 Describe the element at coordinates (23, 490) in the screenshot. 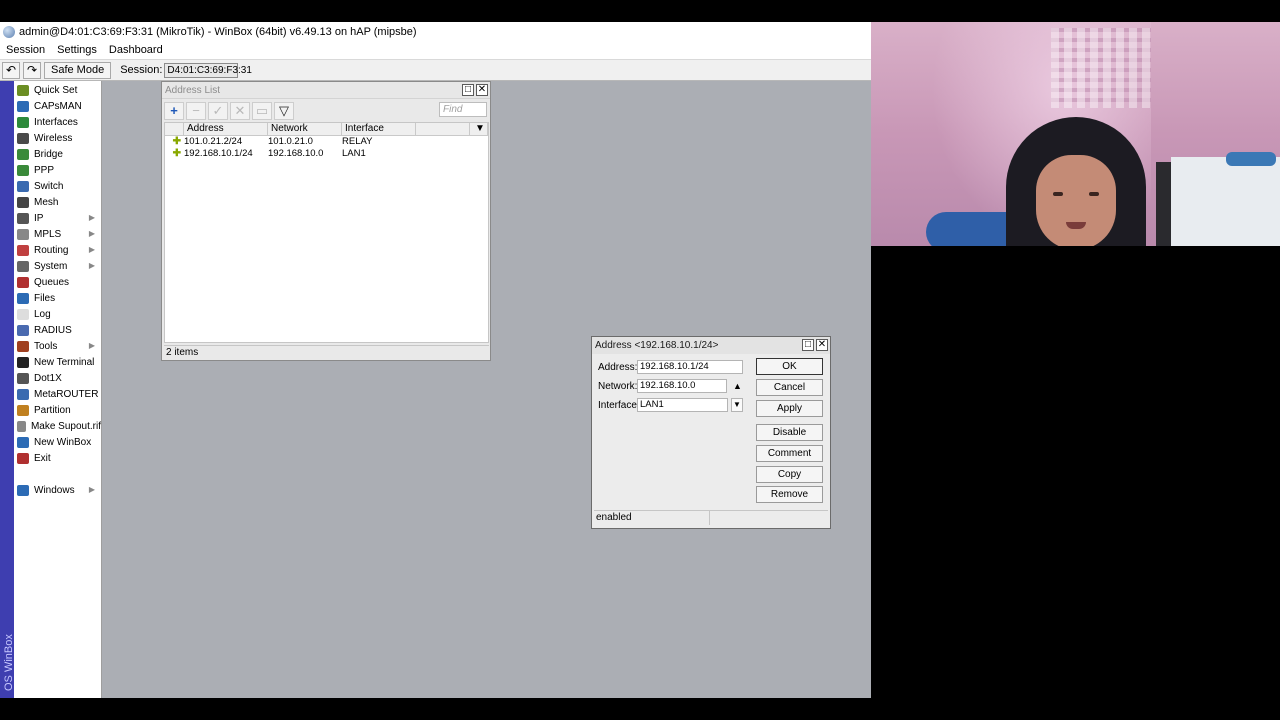

I see `windows-icon` at that location.